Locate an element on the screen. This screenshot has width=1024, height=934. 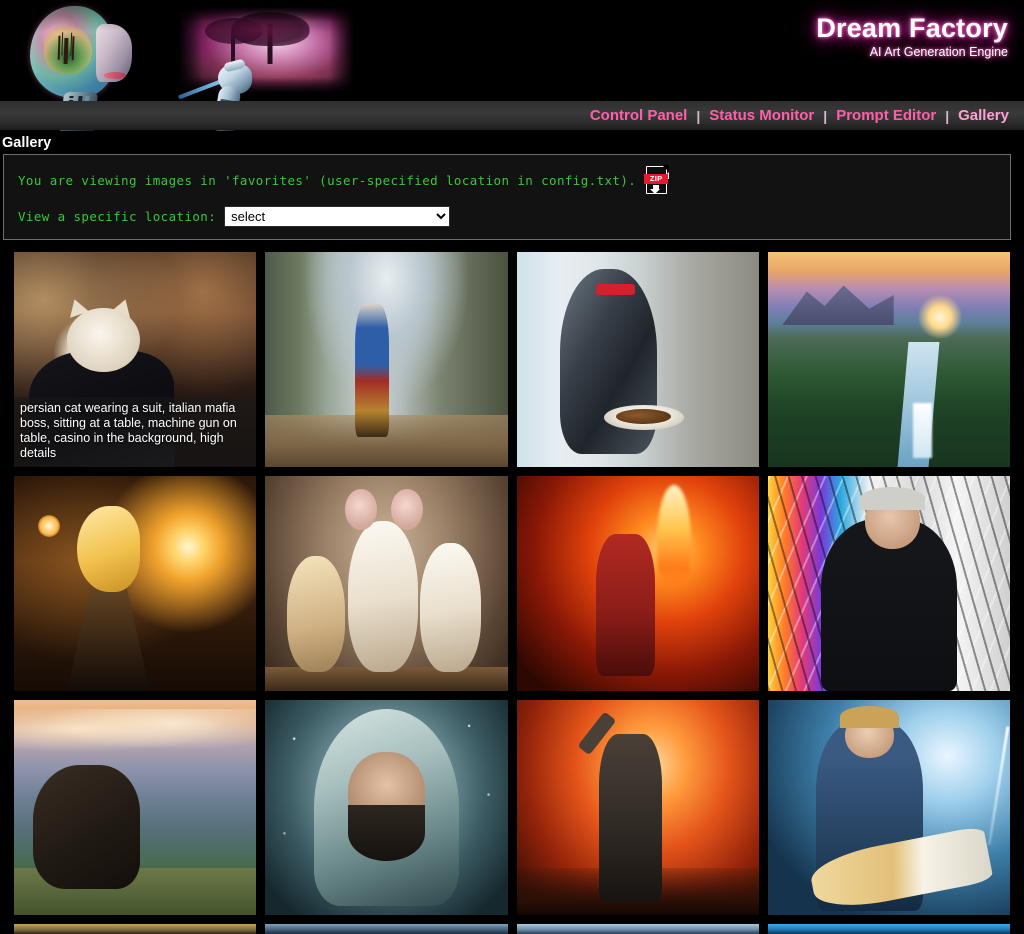
gallery-tile-black-beast-mountains is located at coordinates (135, 807).